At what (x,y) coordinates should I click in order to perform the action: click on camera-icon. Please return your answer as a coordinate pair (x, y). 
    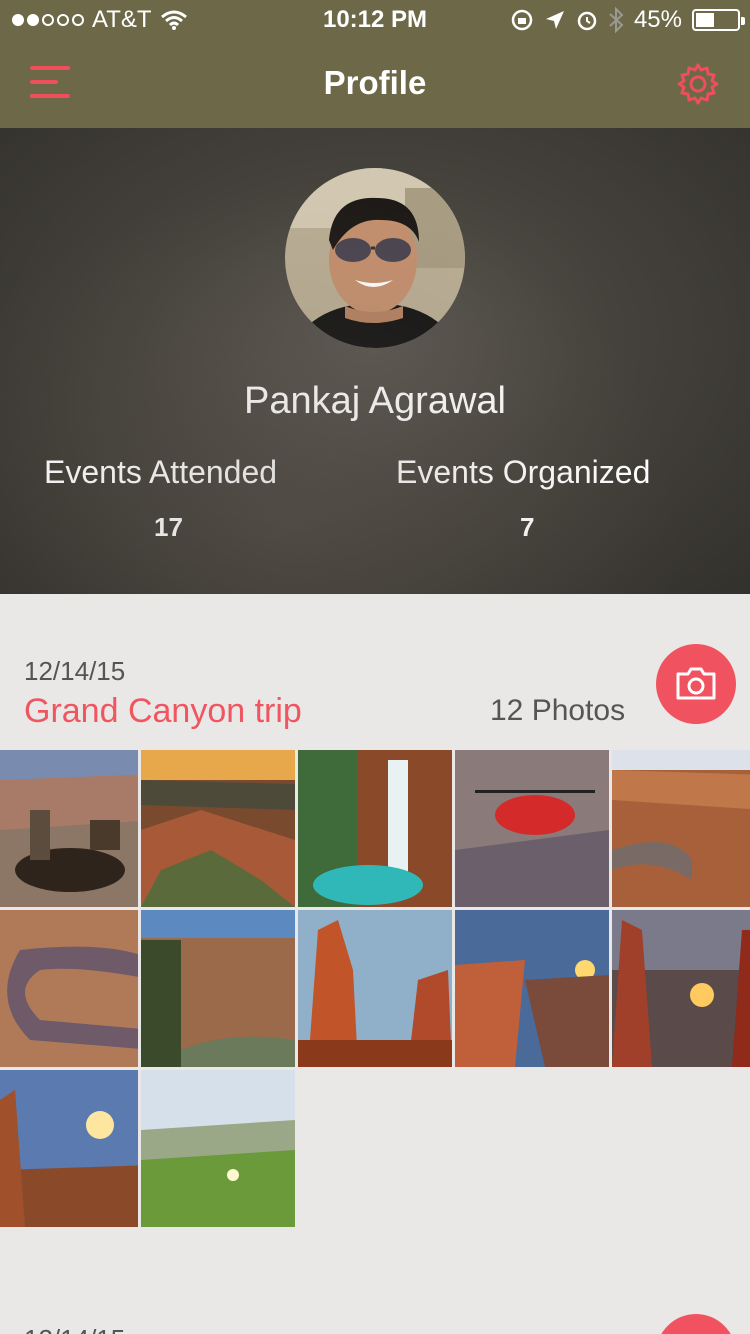
    Looking at the image, I should click on (696, 683).